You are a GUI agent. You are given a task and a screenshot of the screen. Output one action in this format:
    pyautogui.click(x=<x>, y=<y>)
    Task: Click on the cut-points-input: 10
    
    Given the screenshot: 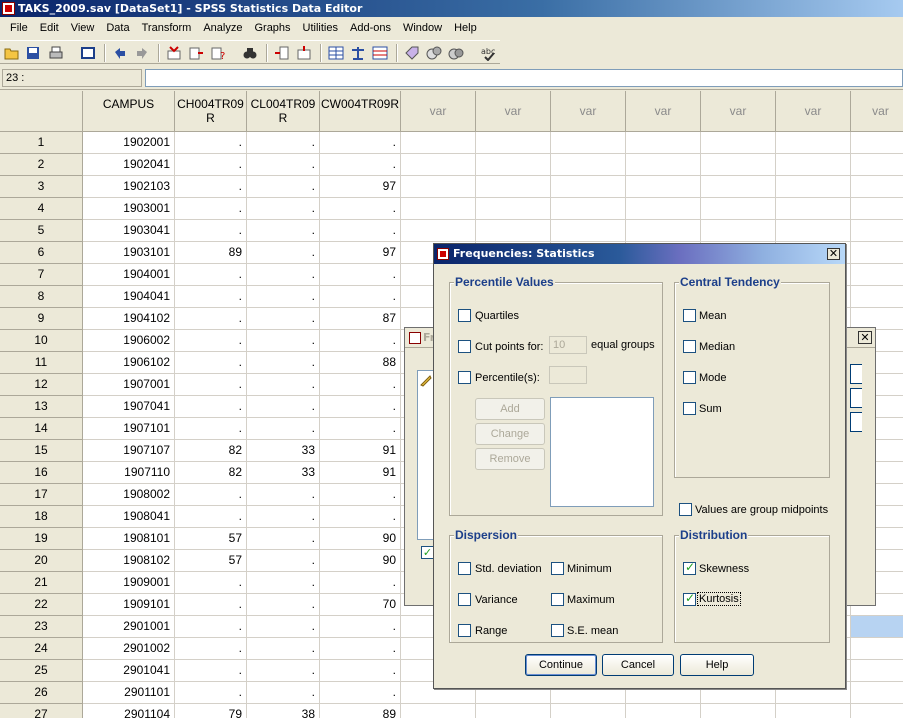 What is the action you would take?
    pyautogui.click(x=568, y=345)
    